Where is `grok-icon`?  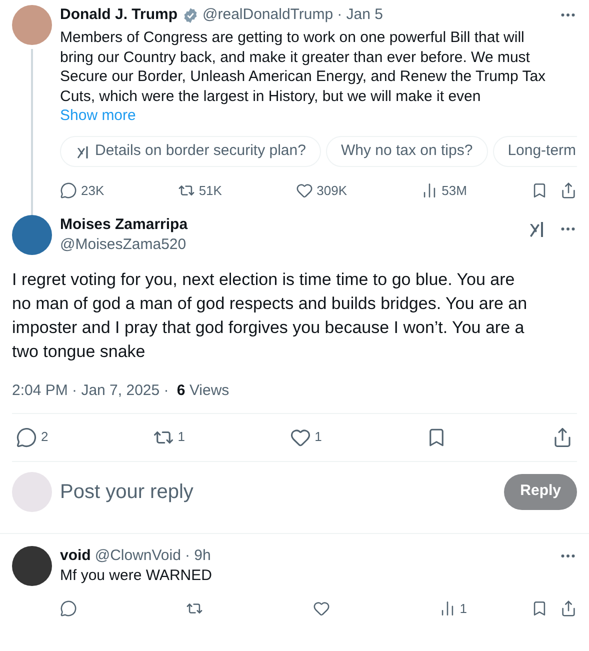
grok-icon is located at coordinates (83, 152).